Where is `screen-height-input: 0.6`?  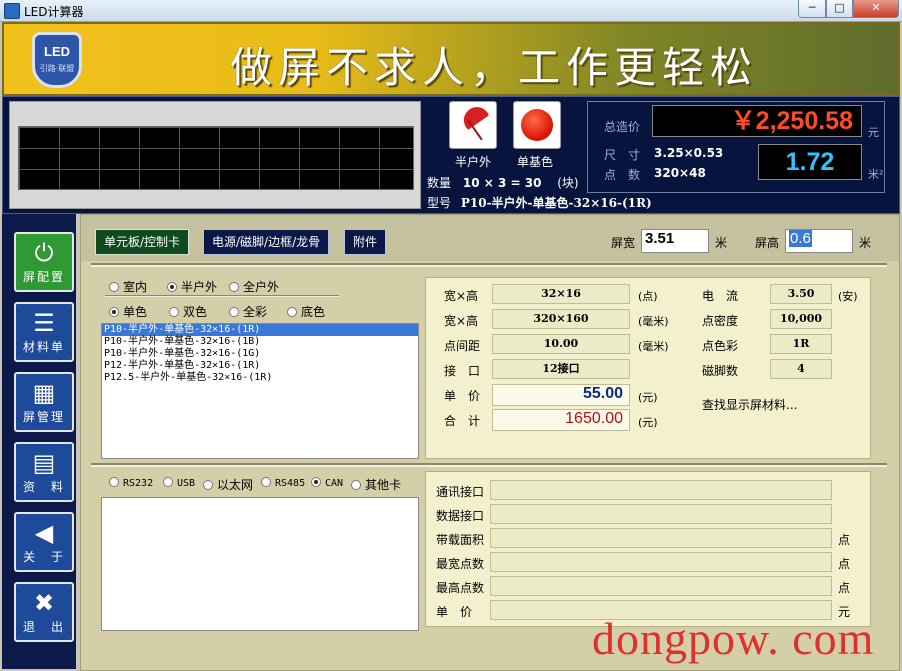
screen-height-input: 0.6 is located at coordinates (819, 241).